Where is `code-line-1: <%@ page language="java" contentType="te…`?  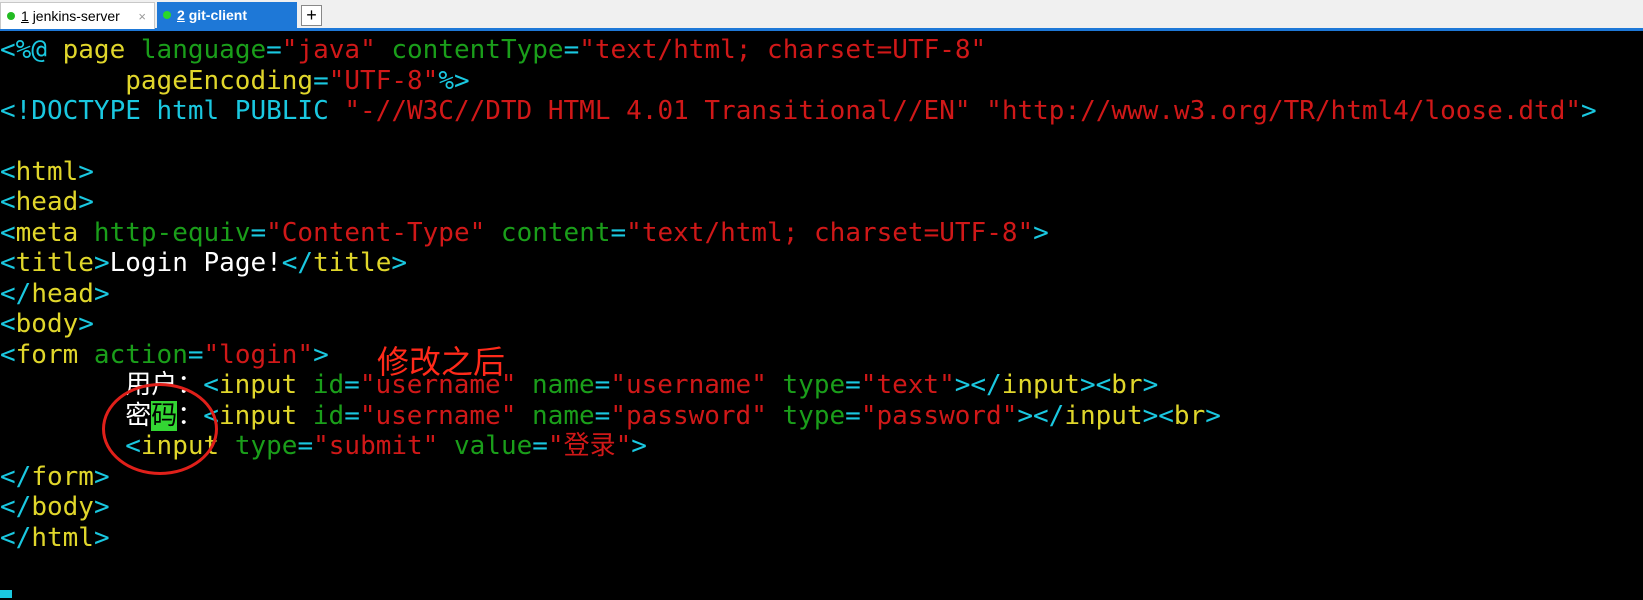
code-line-1: <%@ page language="java" contentType="te… is located at coordinates (493, 50).